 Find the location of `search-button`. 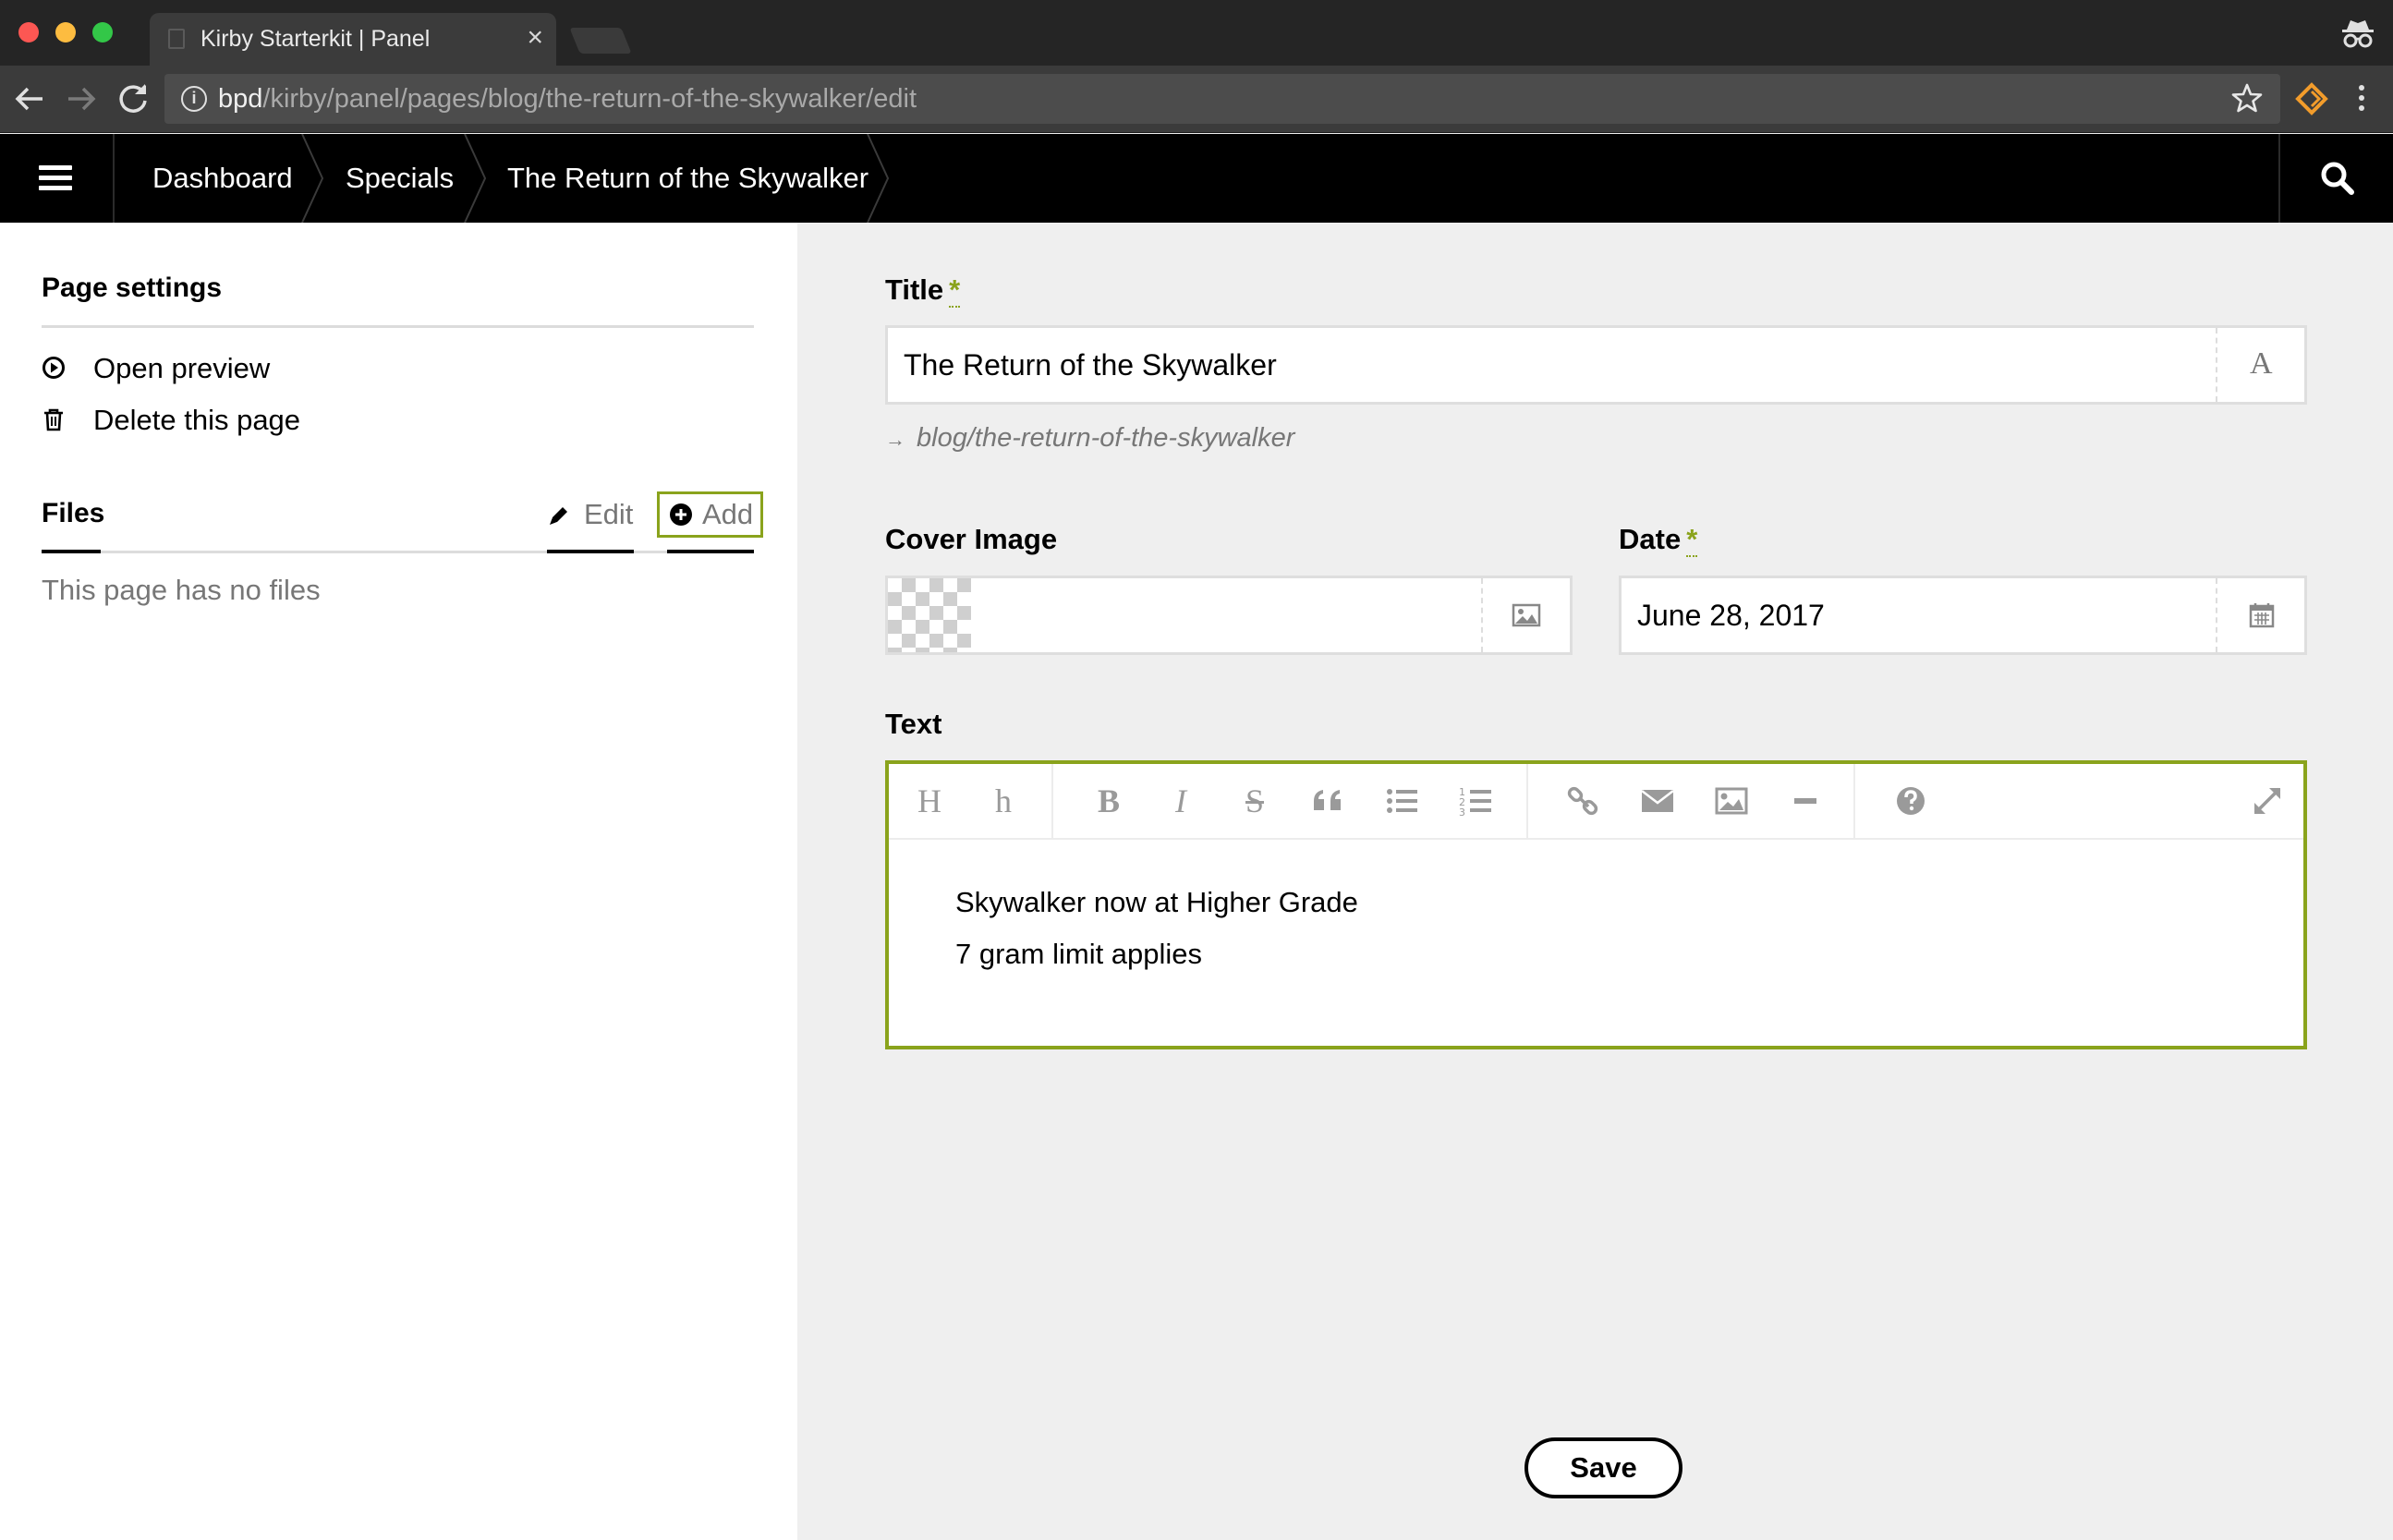

search-button is located at coordinates (2335, 179).